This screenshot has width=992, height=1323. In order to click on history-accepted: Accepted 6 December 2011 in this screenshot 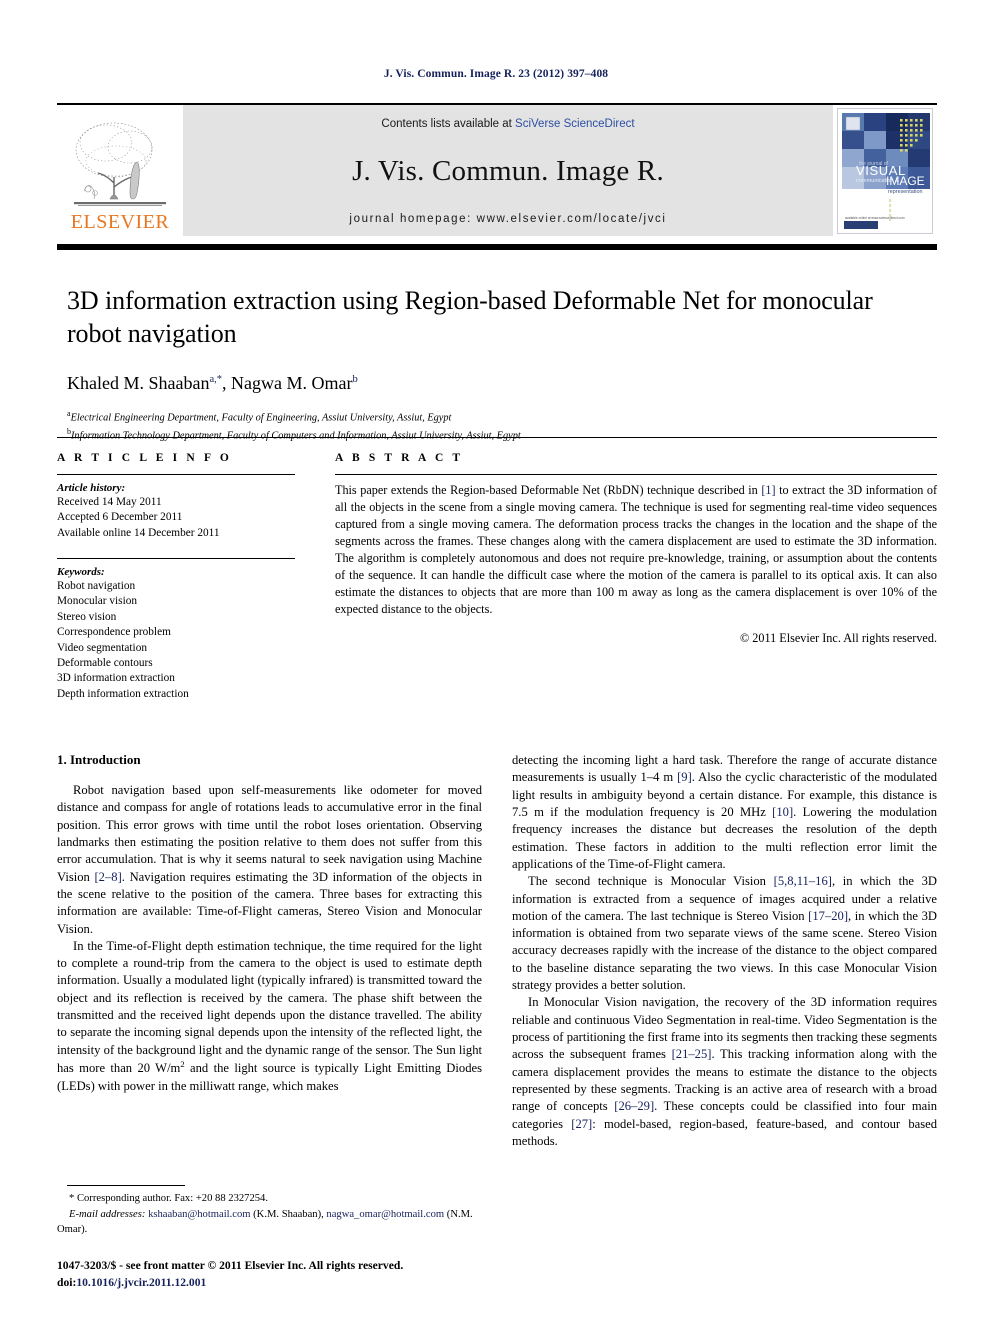, I will do `click(120, 517)`.